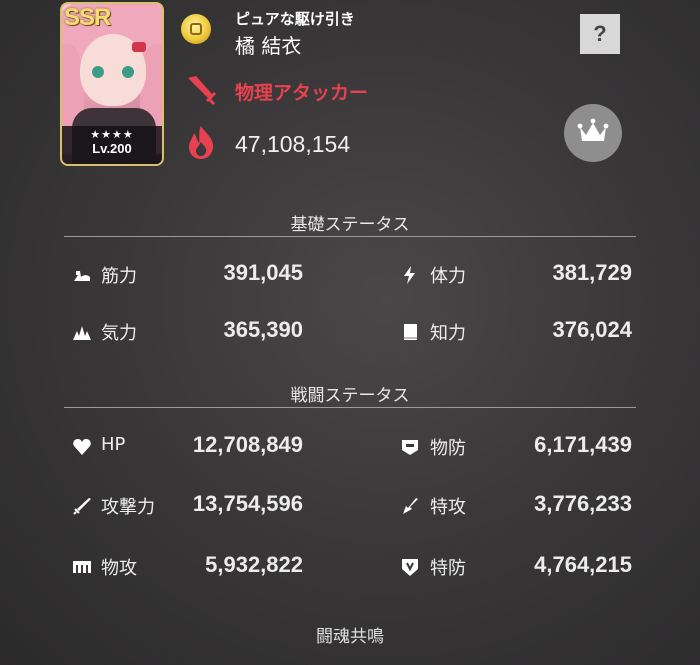  What do you see at coordinates (196, 29) in the screenshot?
I see `title-medal-icon` at bounding box center [196, 29].